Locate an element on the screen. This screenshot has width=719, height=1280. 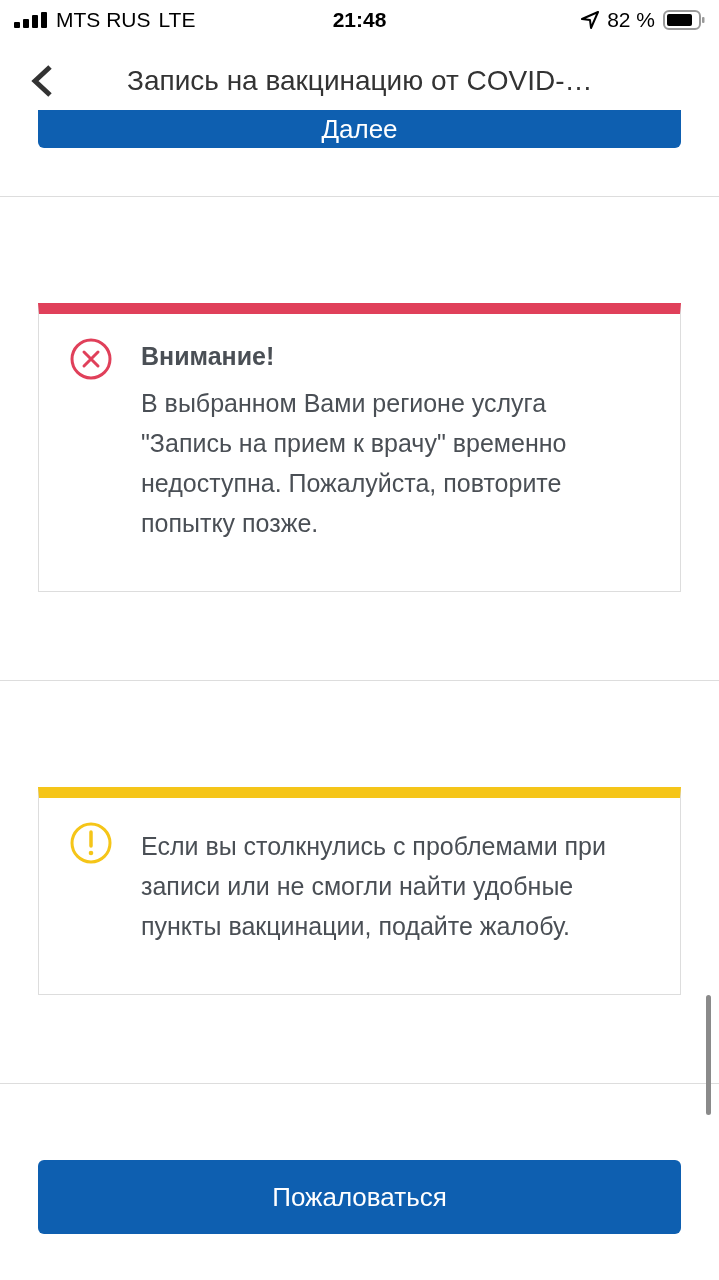
signal-icon is located at coordinates (31, 20).